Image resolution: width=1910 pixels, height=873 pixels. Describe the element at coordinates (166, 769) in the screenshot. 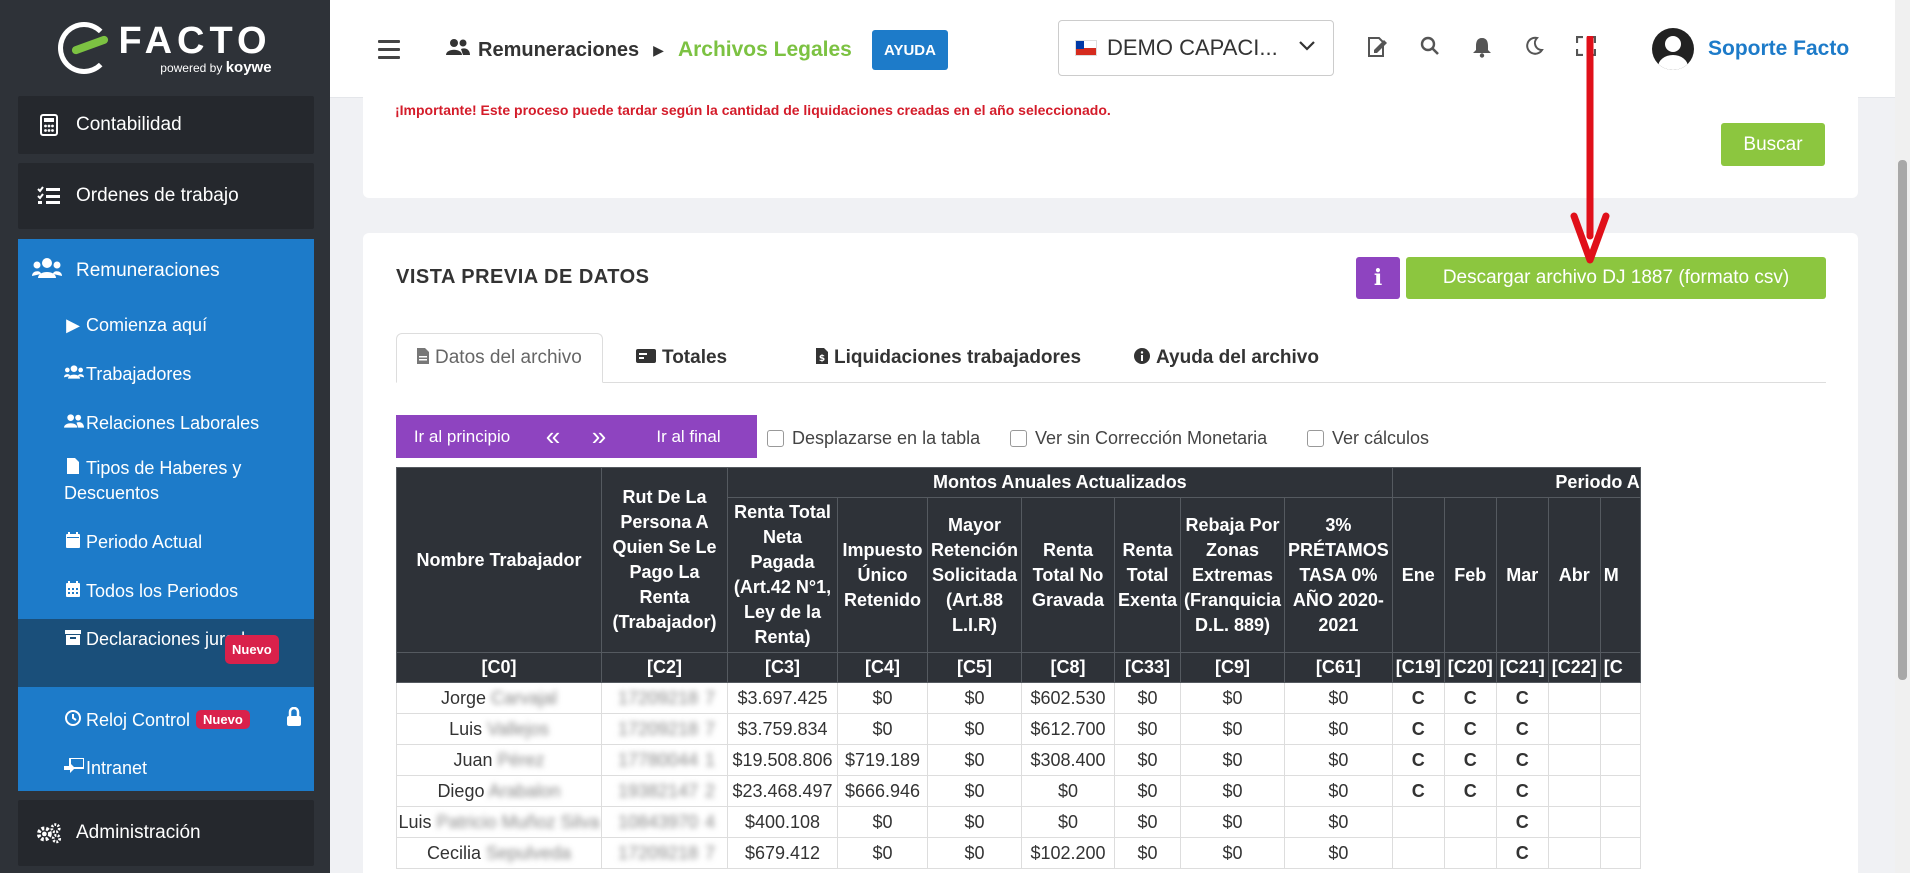

I see `sidebar-subitem-intranet: Intranet` at that location.